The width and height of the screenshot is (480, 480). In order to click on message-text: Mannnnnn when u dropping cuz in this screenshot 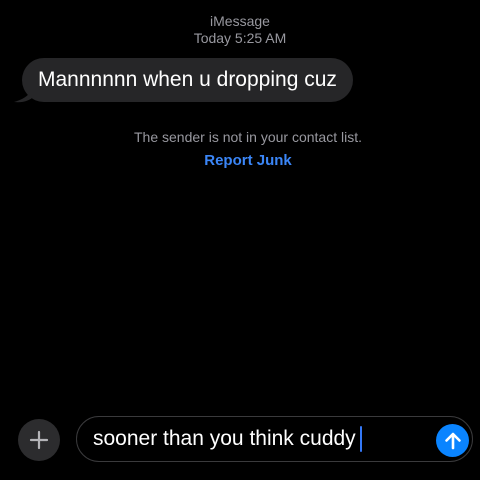, I will do `click(187, 79)`.